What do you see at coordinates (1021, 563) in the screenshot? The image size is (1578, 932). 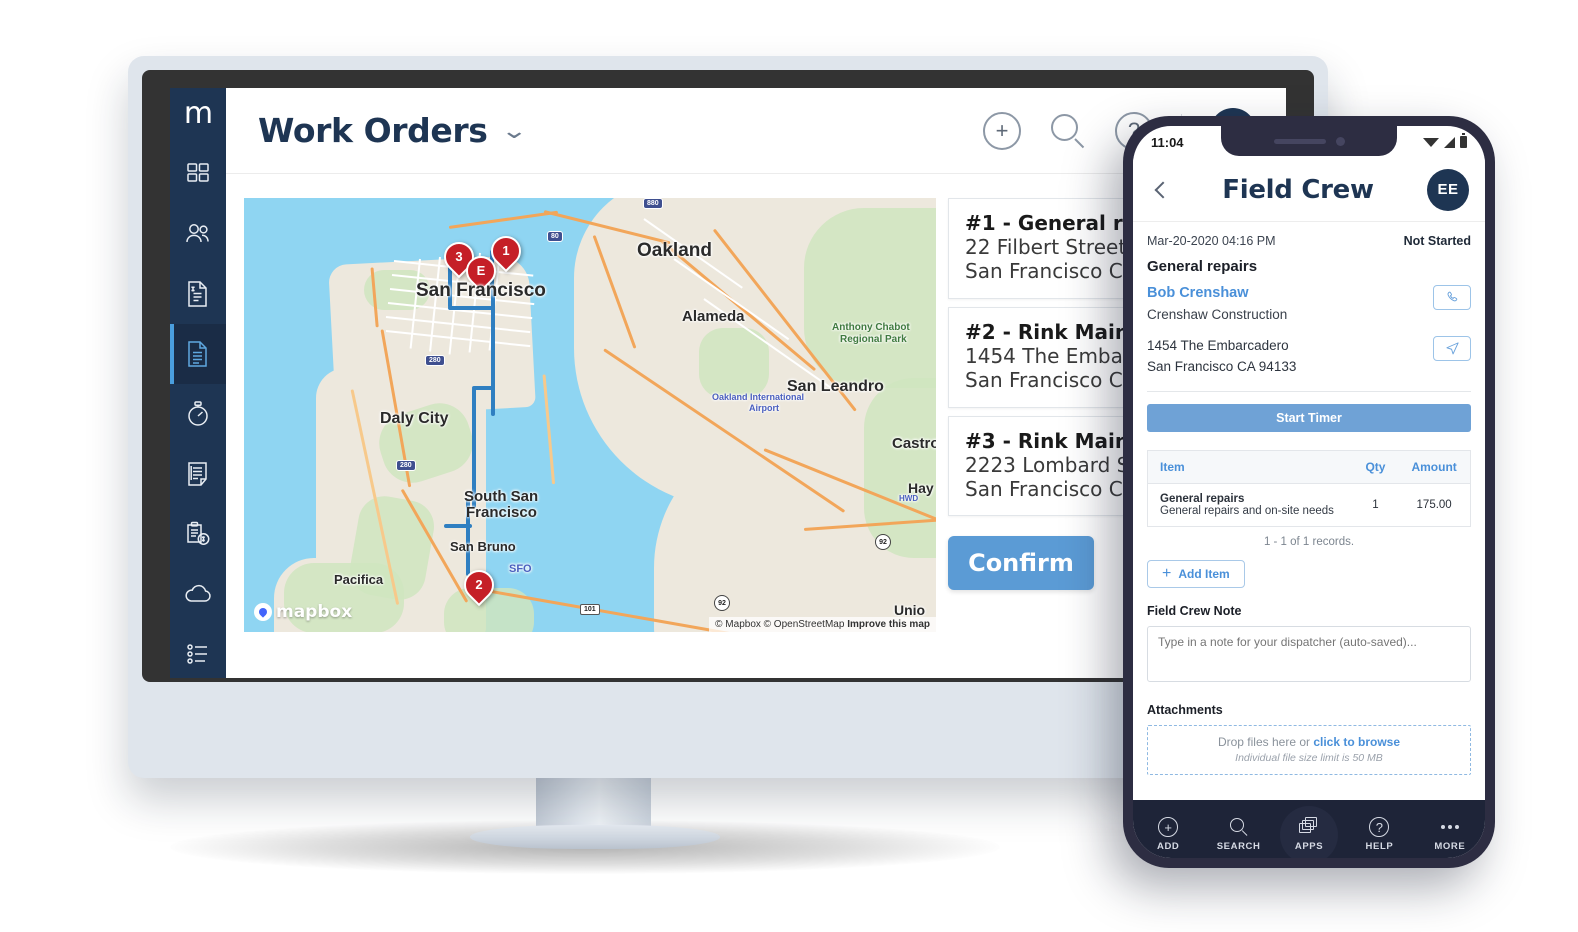 I see `confirm-button: Confirm` at bounding box center [1021, 563].